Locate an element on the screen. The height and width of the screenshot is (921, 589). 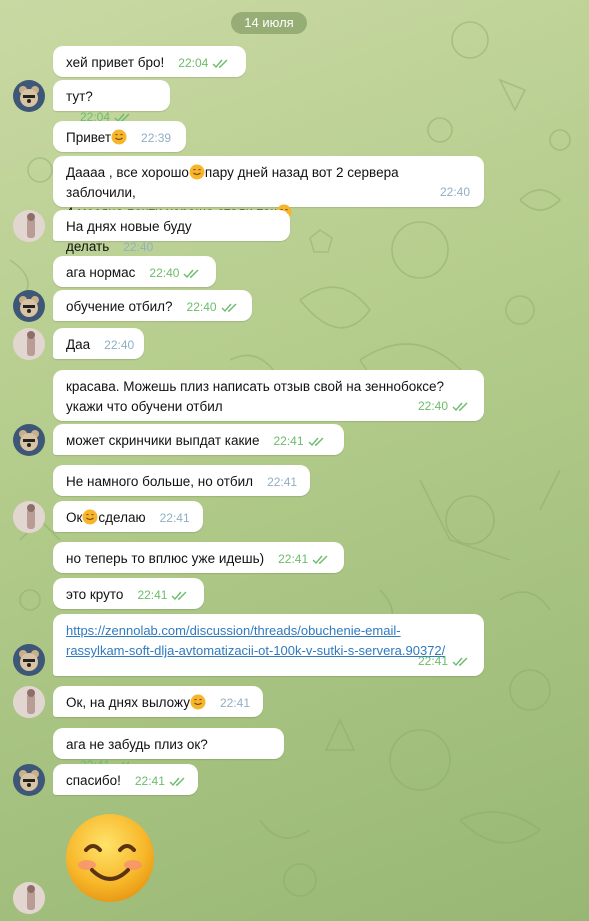
message-bubble: спасибо! 22:41 is located at coordinates (125, 779).